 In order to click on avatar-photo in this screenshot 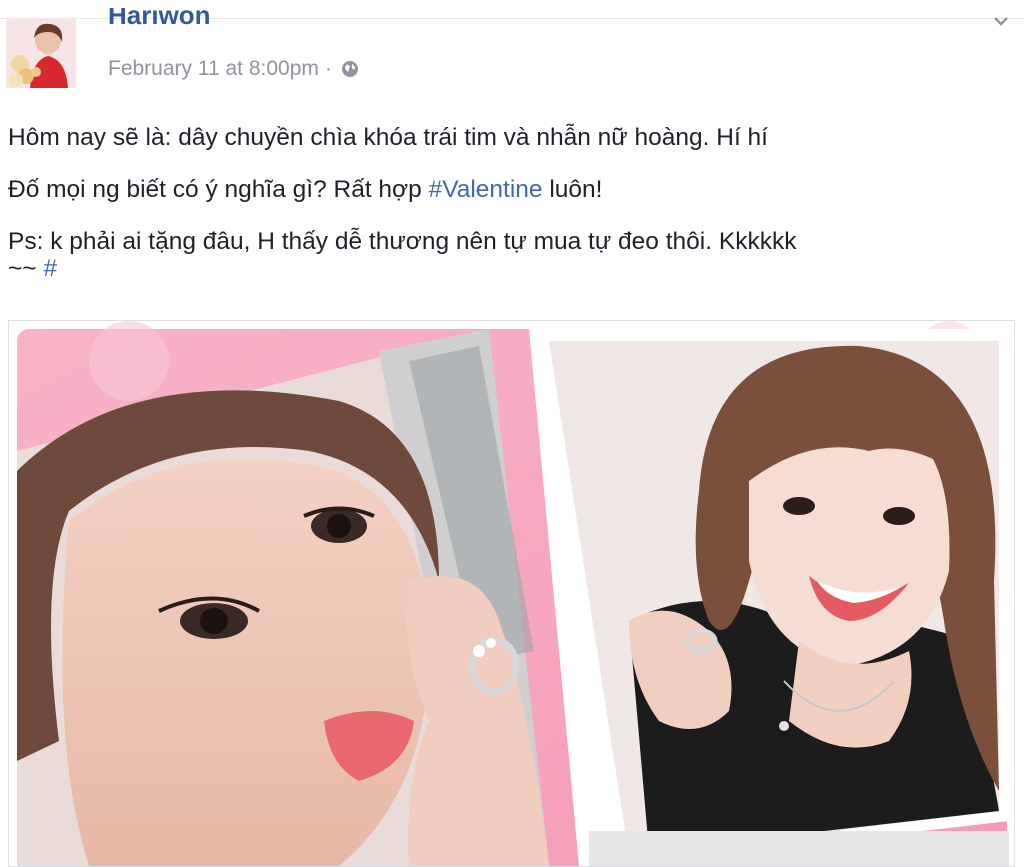, I will do `click(41, 53)`.